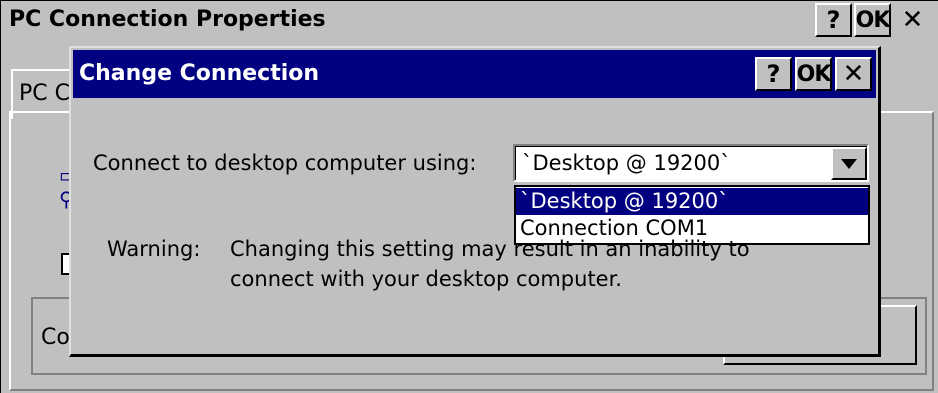 Image resolution: width=938 pixels, height=393 pixels. I want to click on background-ok-button: OK, so click(872, 20).